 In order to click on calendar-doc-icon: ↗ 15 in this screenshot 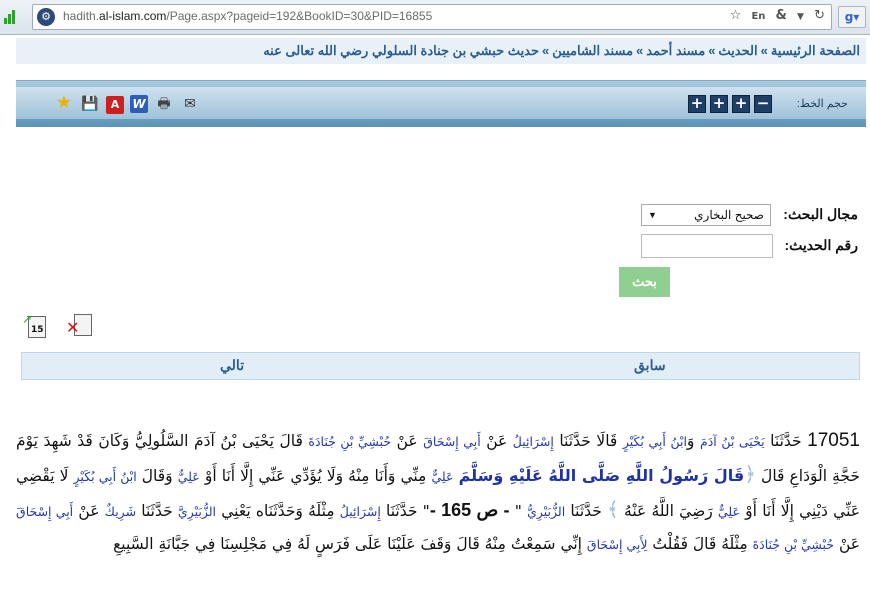, I will do `click(35, 325)`.